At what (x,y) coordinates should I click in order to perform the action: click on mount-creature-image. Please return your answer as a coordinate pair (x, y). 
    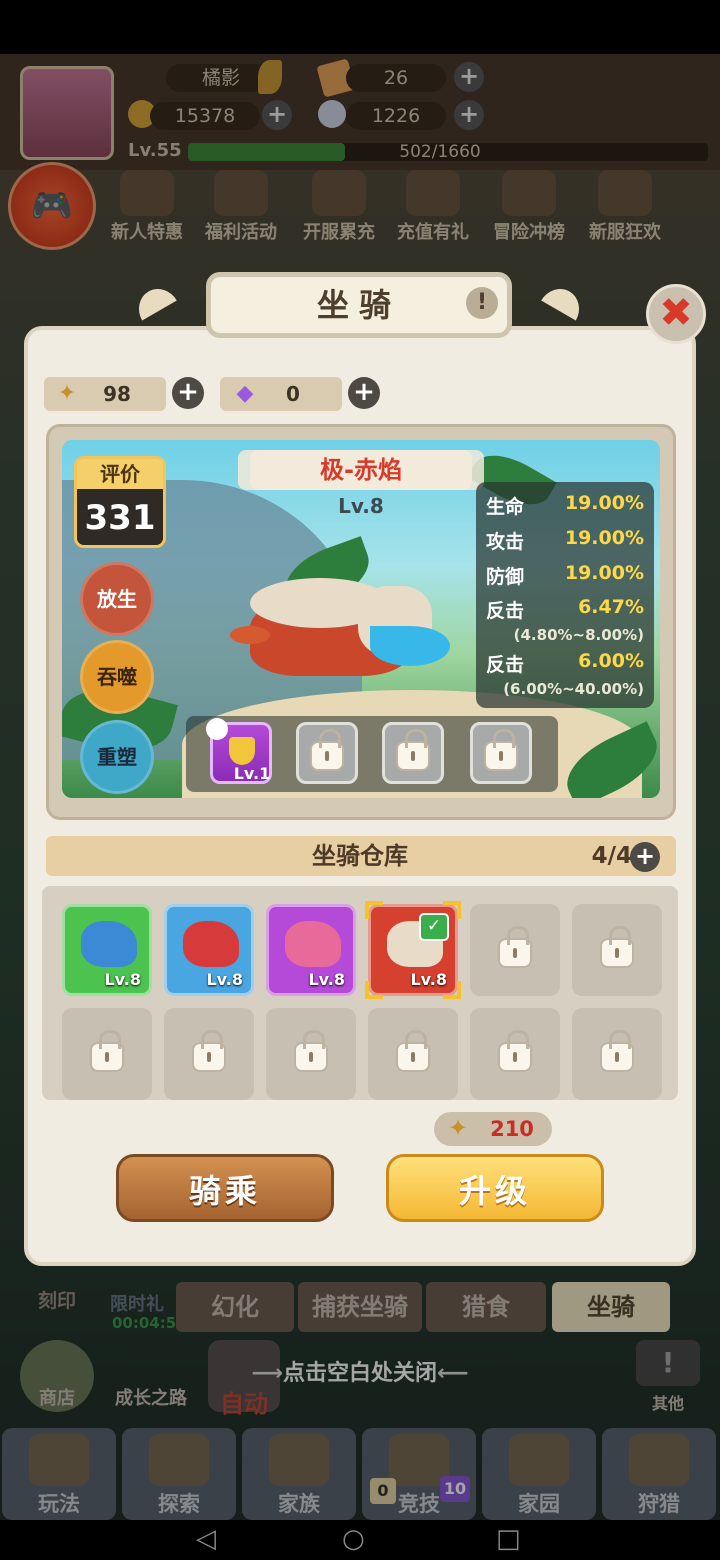
    Looking at the image, I should click on (345, 621).